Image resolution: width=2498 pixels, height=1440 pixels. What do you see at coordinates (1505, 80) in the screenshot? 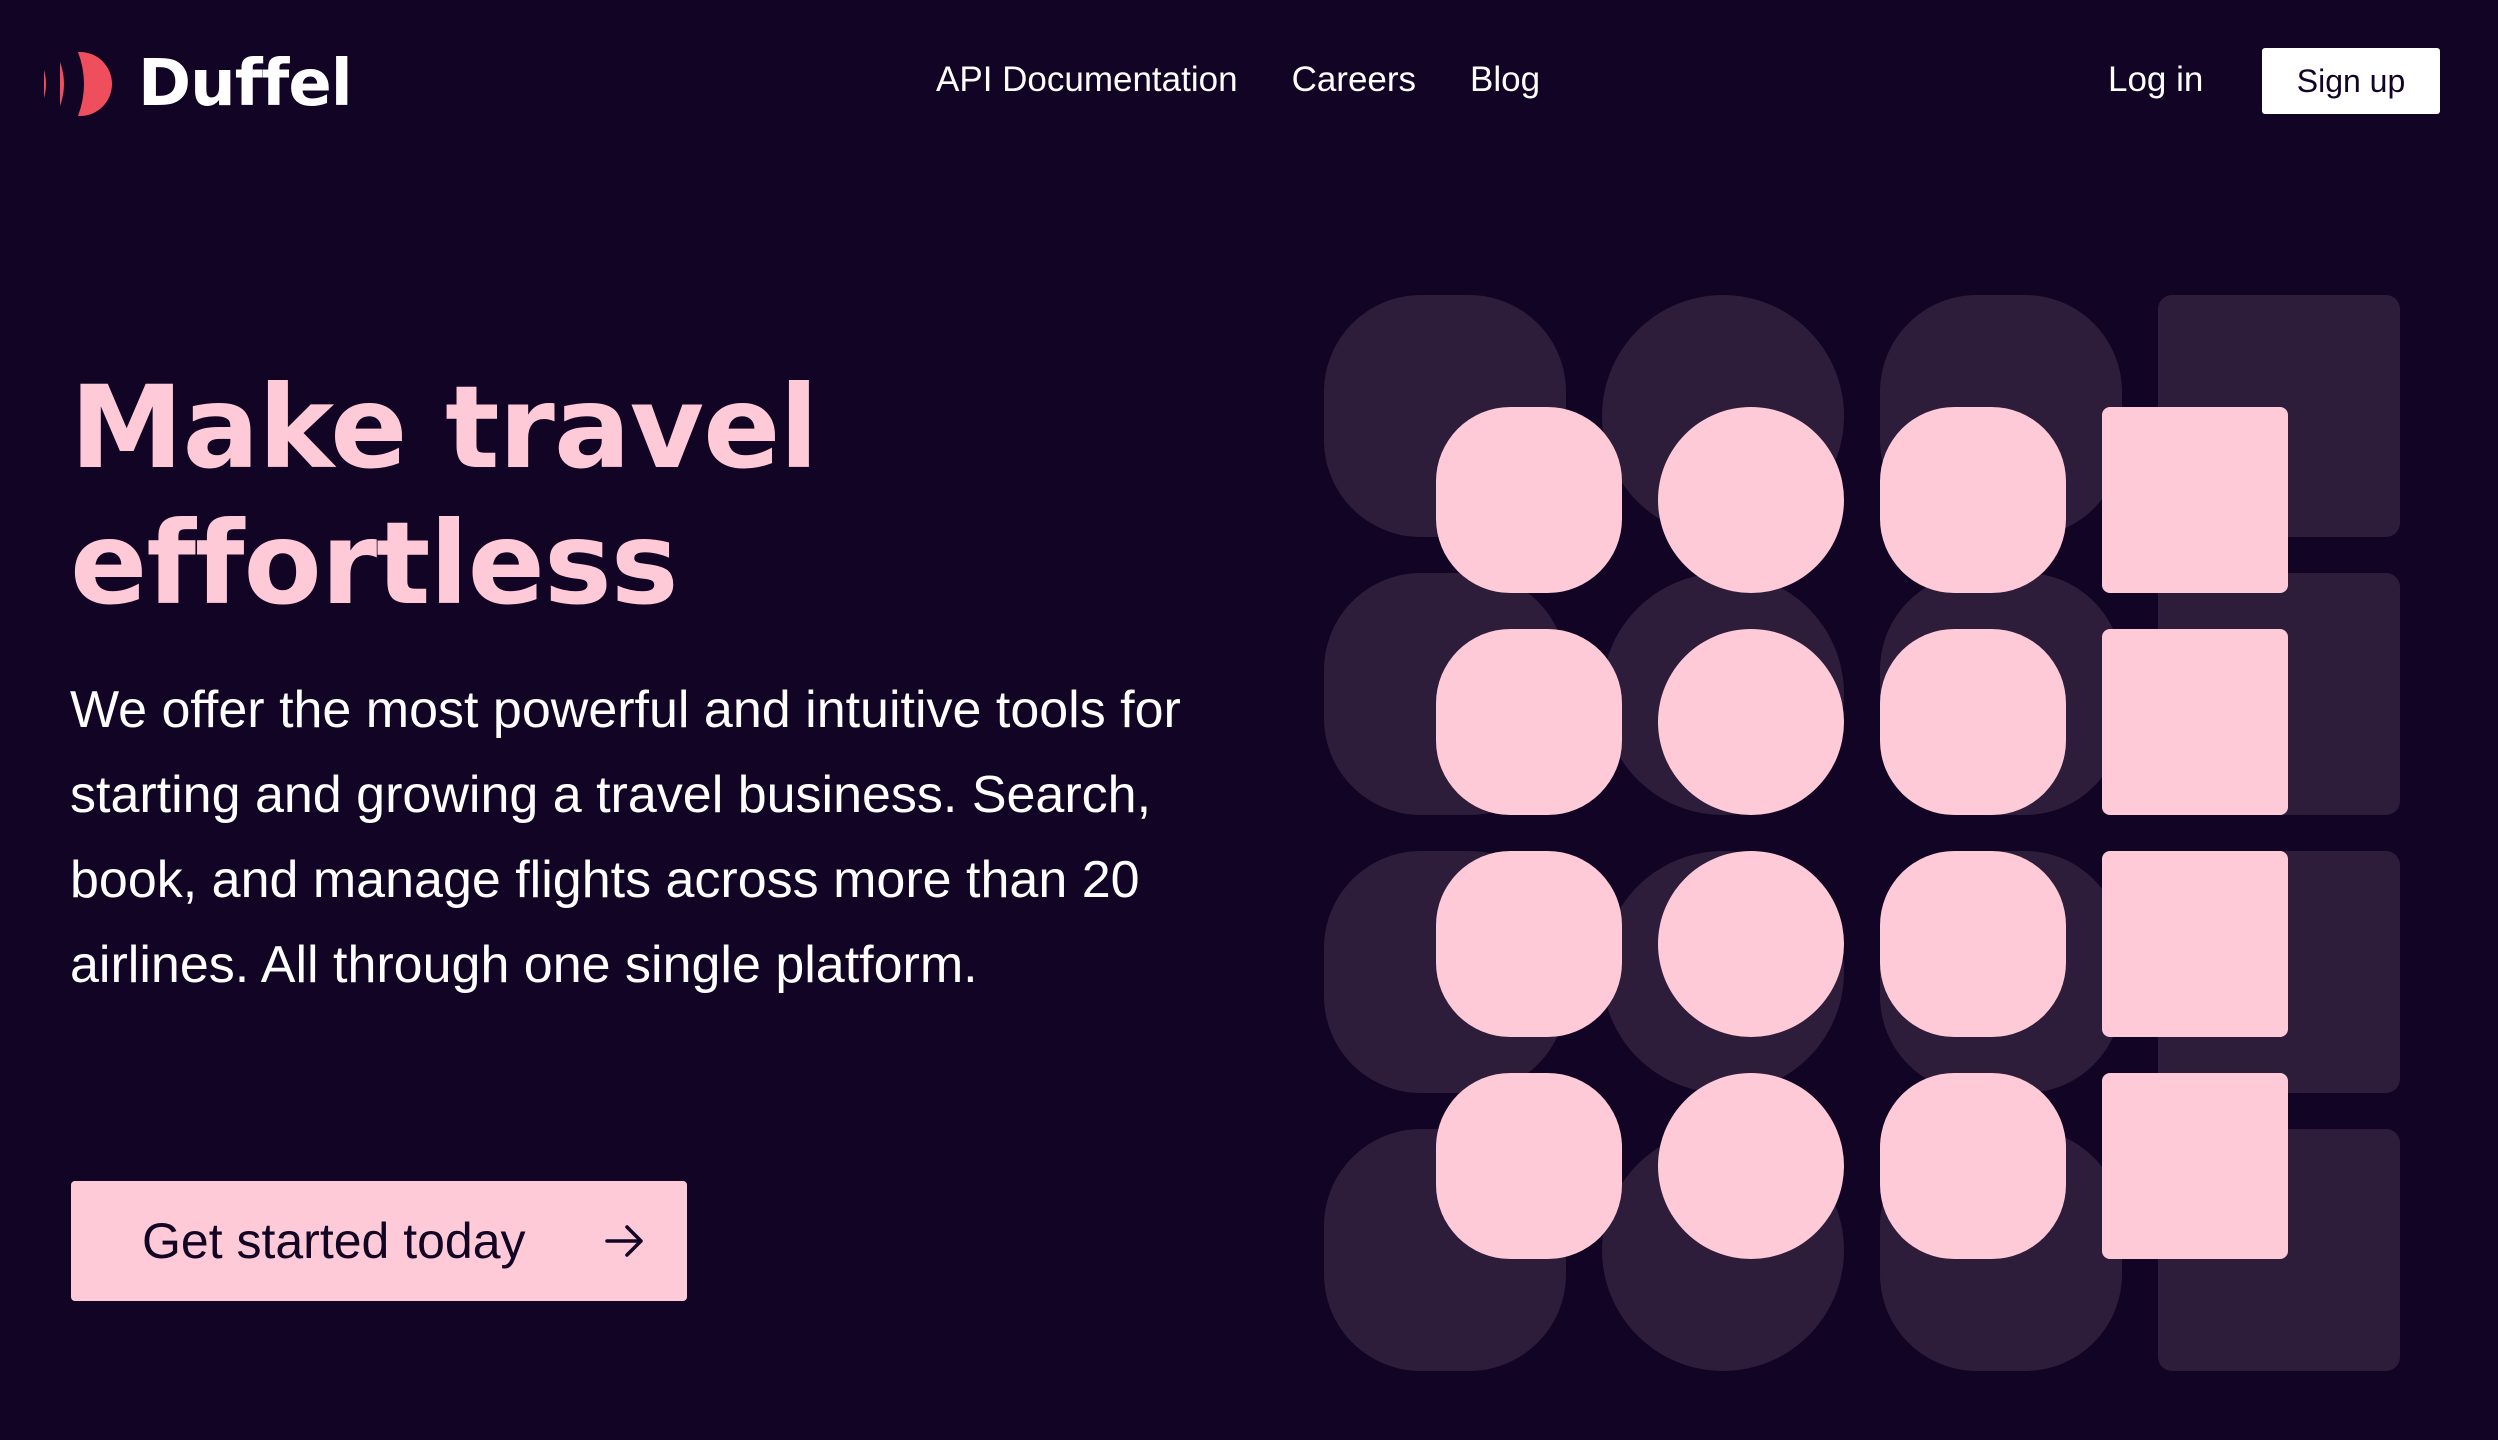
I see `nav-item-blog: Blog` at bounding box center [1505, 80].